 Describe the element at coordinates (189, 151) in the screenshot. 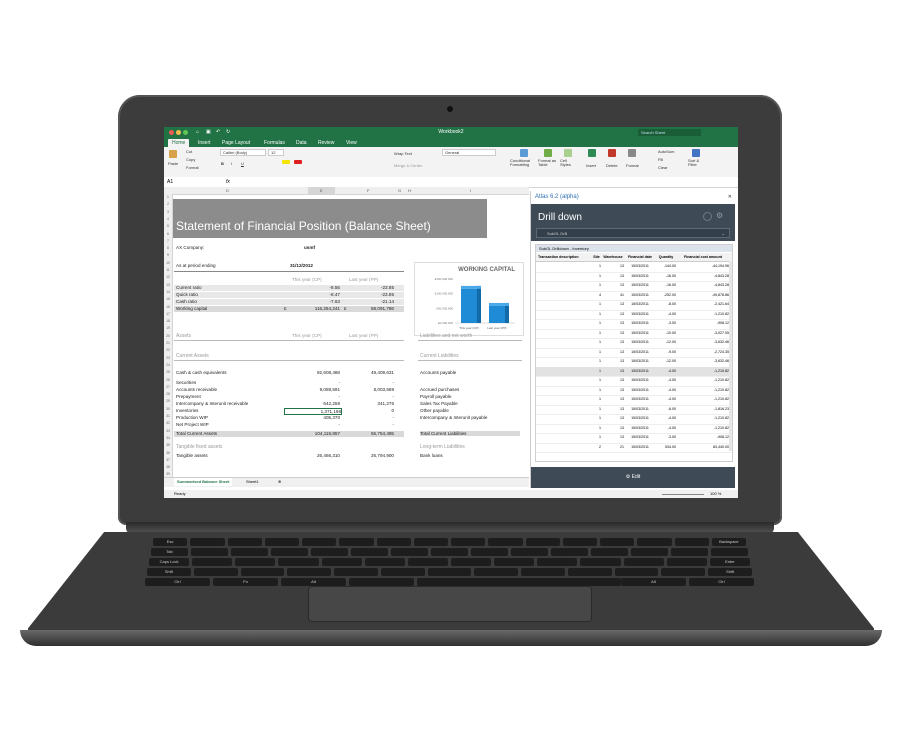

I see `cut-button: Cut` at that location.